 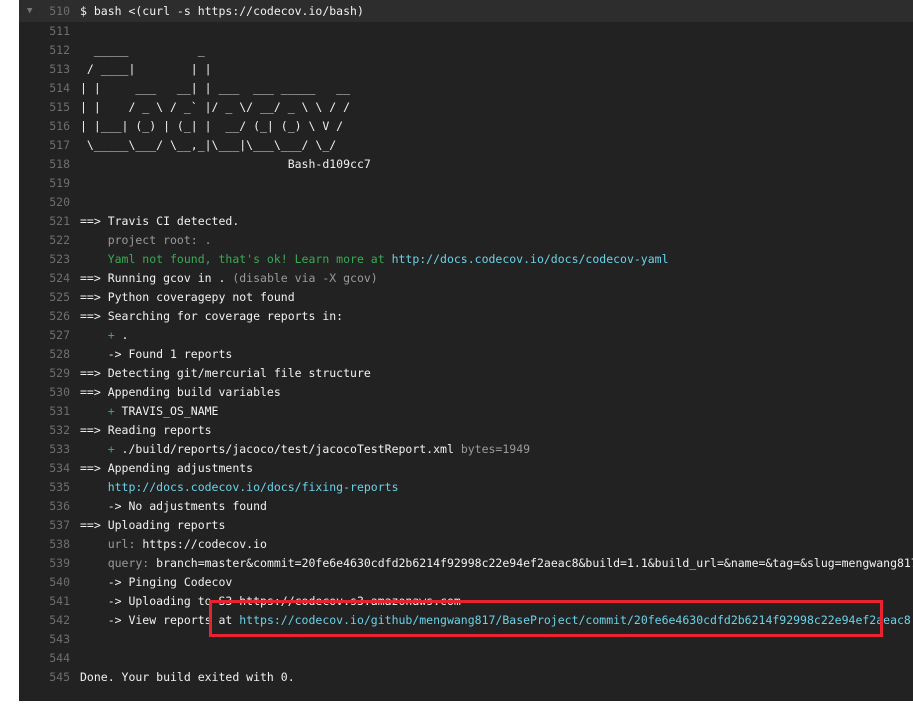 What do you see at coordinates (208, 145) in the screenshot?
I see `log-line-text: \_____\___/ \__,_|\___|\___\___/ \_/` at bounding box center [208, 145].